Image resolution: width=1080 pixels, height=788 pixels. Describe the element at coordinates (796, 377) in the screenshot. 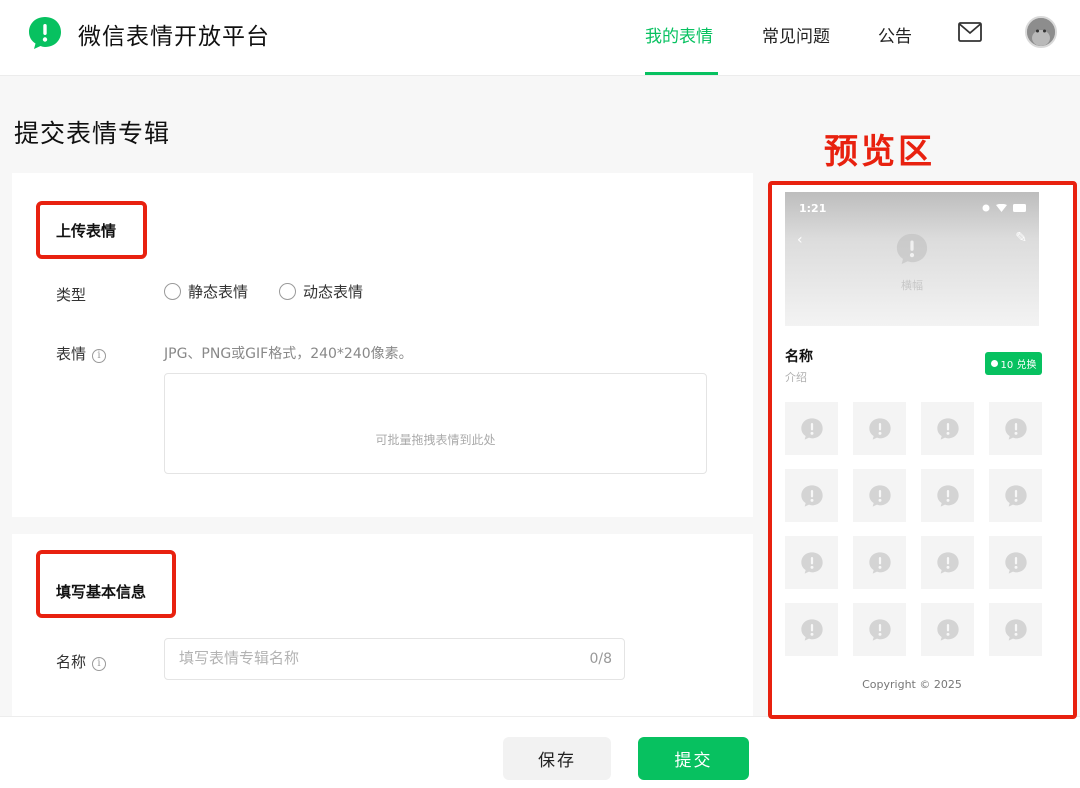

I see `preview-album-description: 介绍` at that location.